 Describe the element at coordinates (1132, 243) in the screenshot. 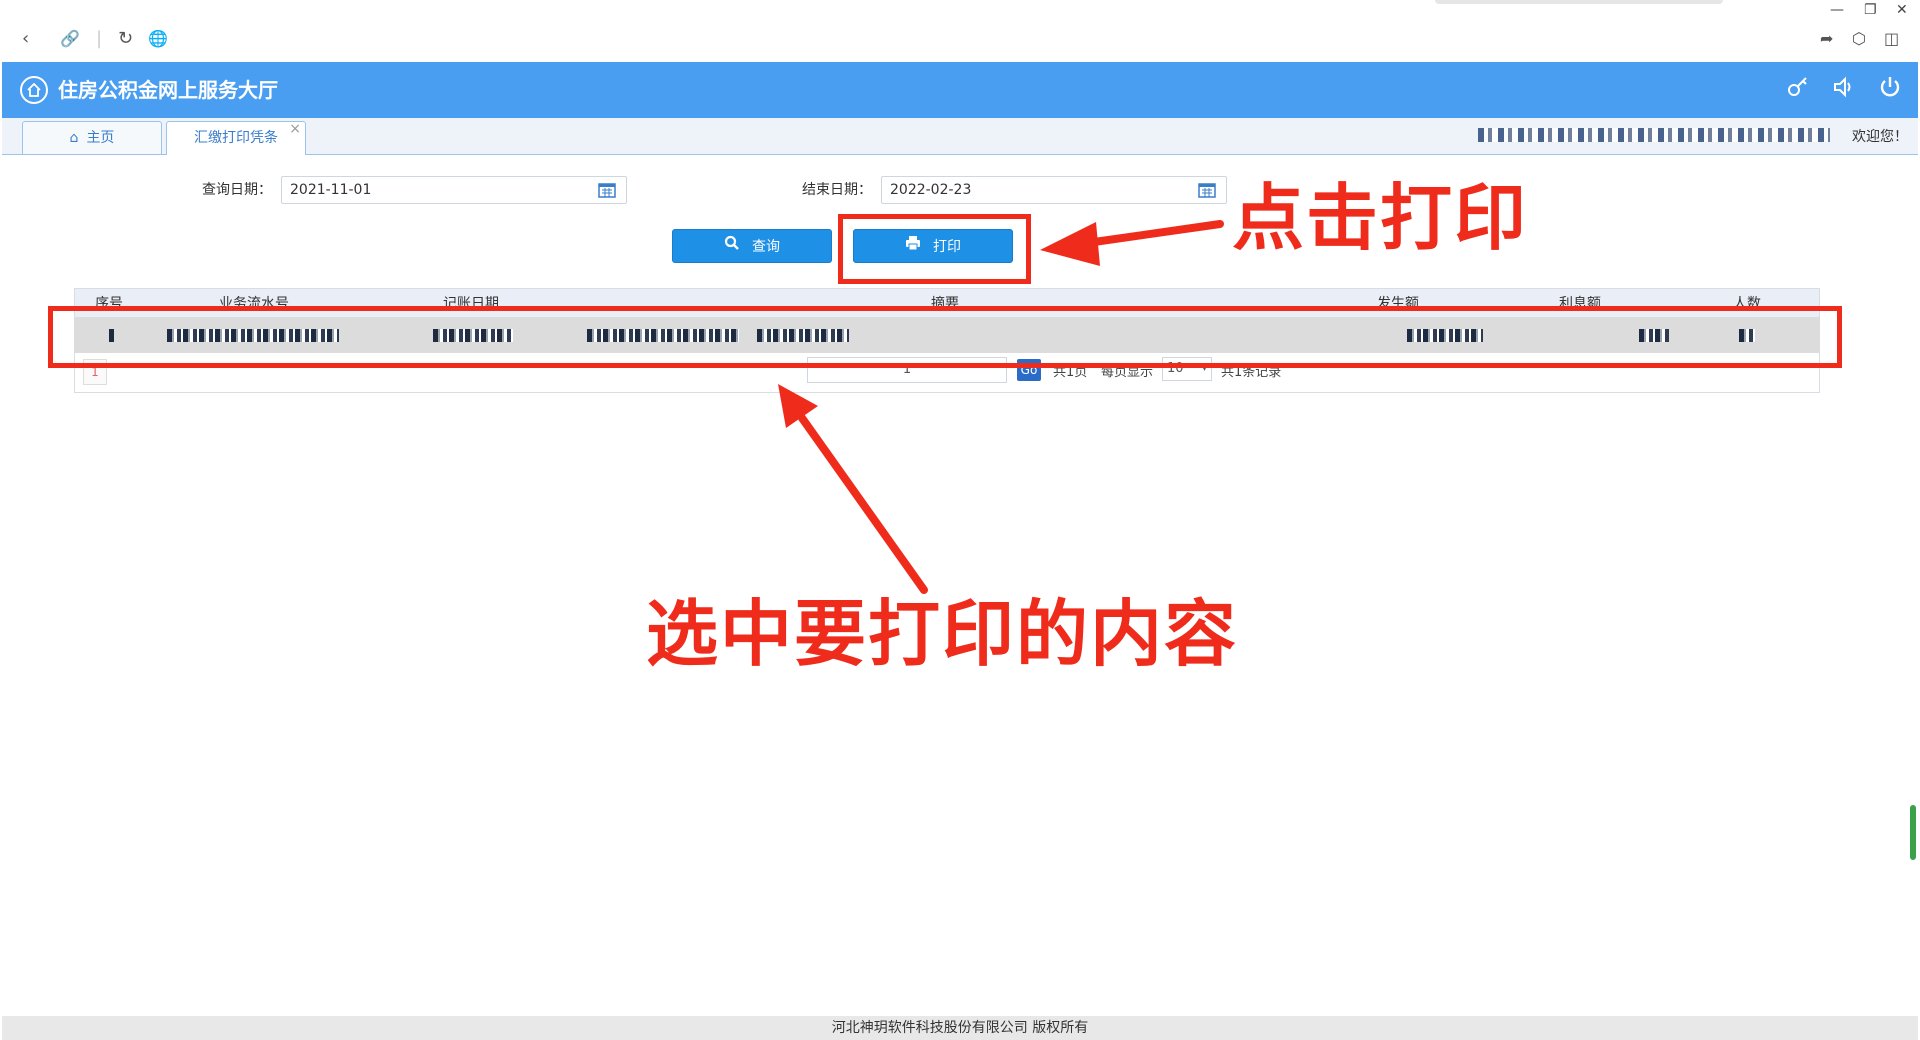

I see `arrow-to-print` at that location.